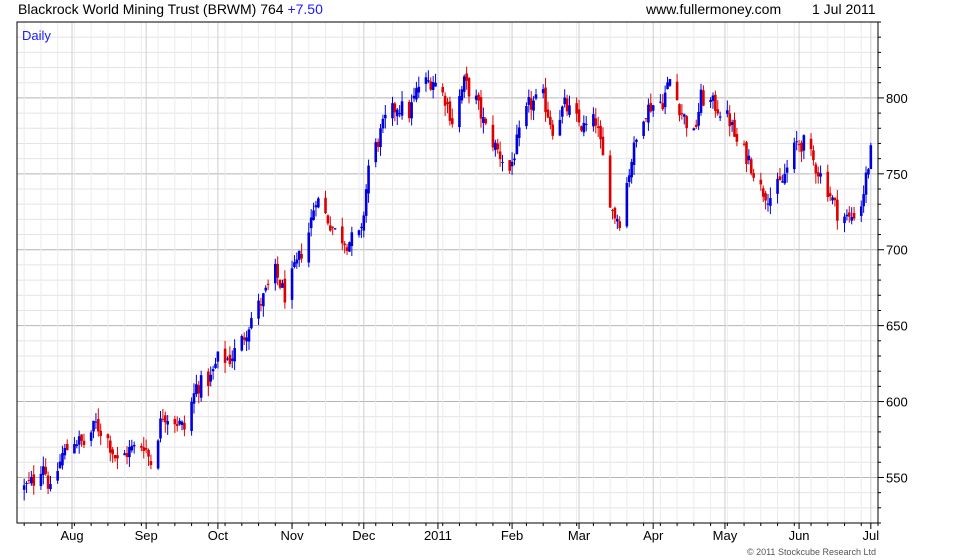 The image size is (960, 560). What do you see at coordinates (579, 535) in the screenshot?
I see `x-tick-label: Mar` at bounding box center [579, 535].